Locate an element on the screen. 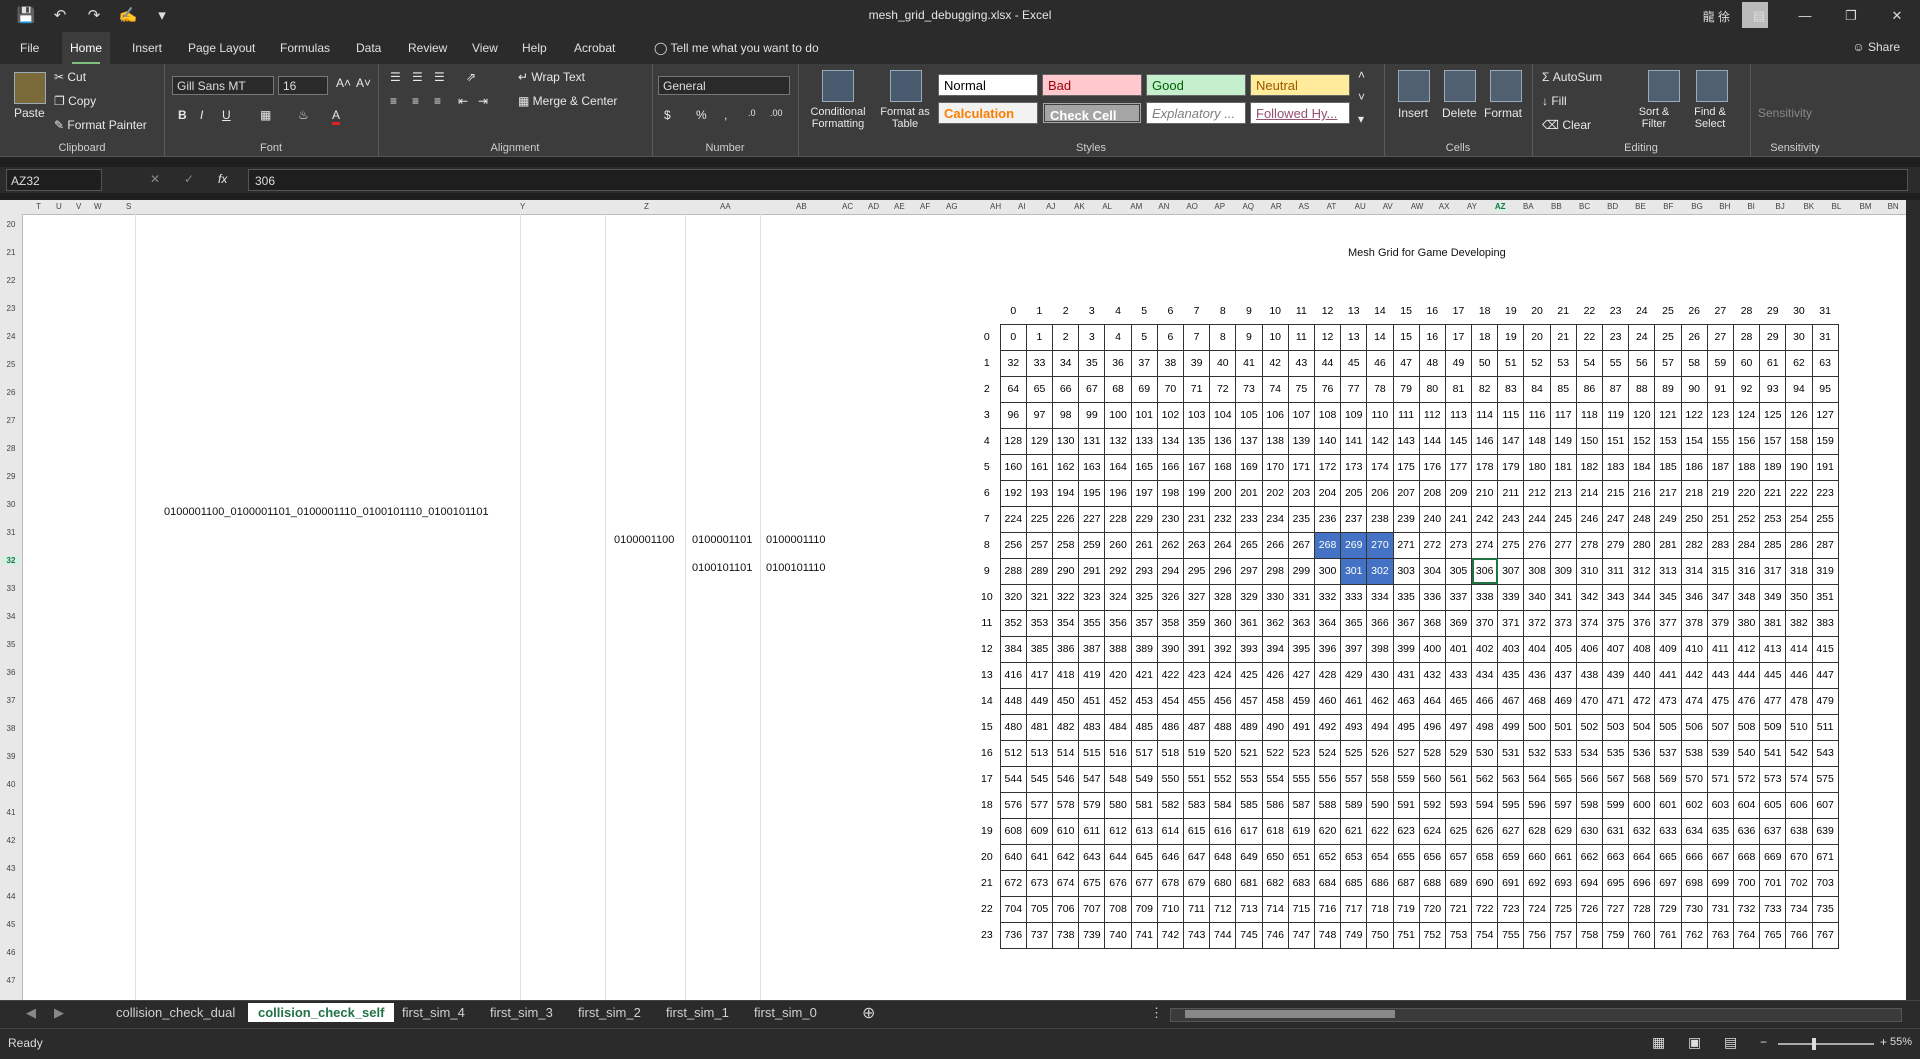 The image size is (1920, 1059). grid-cell: 128 is located at coordinates (1013, 441).